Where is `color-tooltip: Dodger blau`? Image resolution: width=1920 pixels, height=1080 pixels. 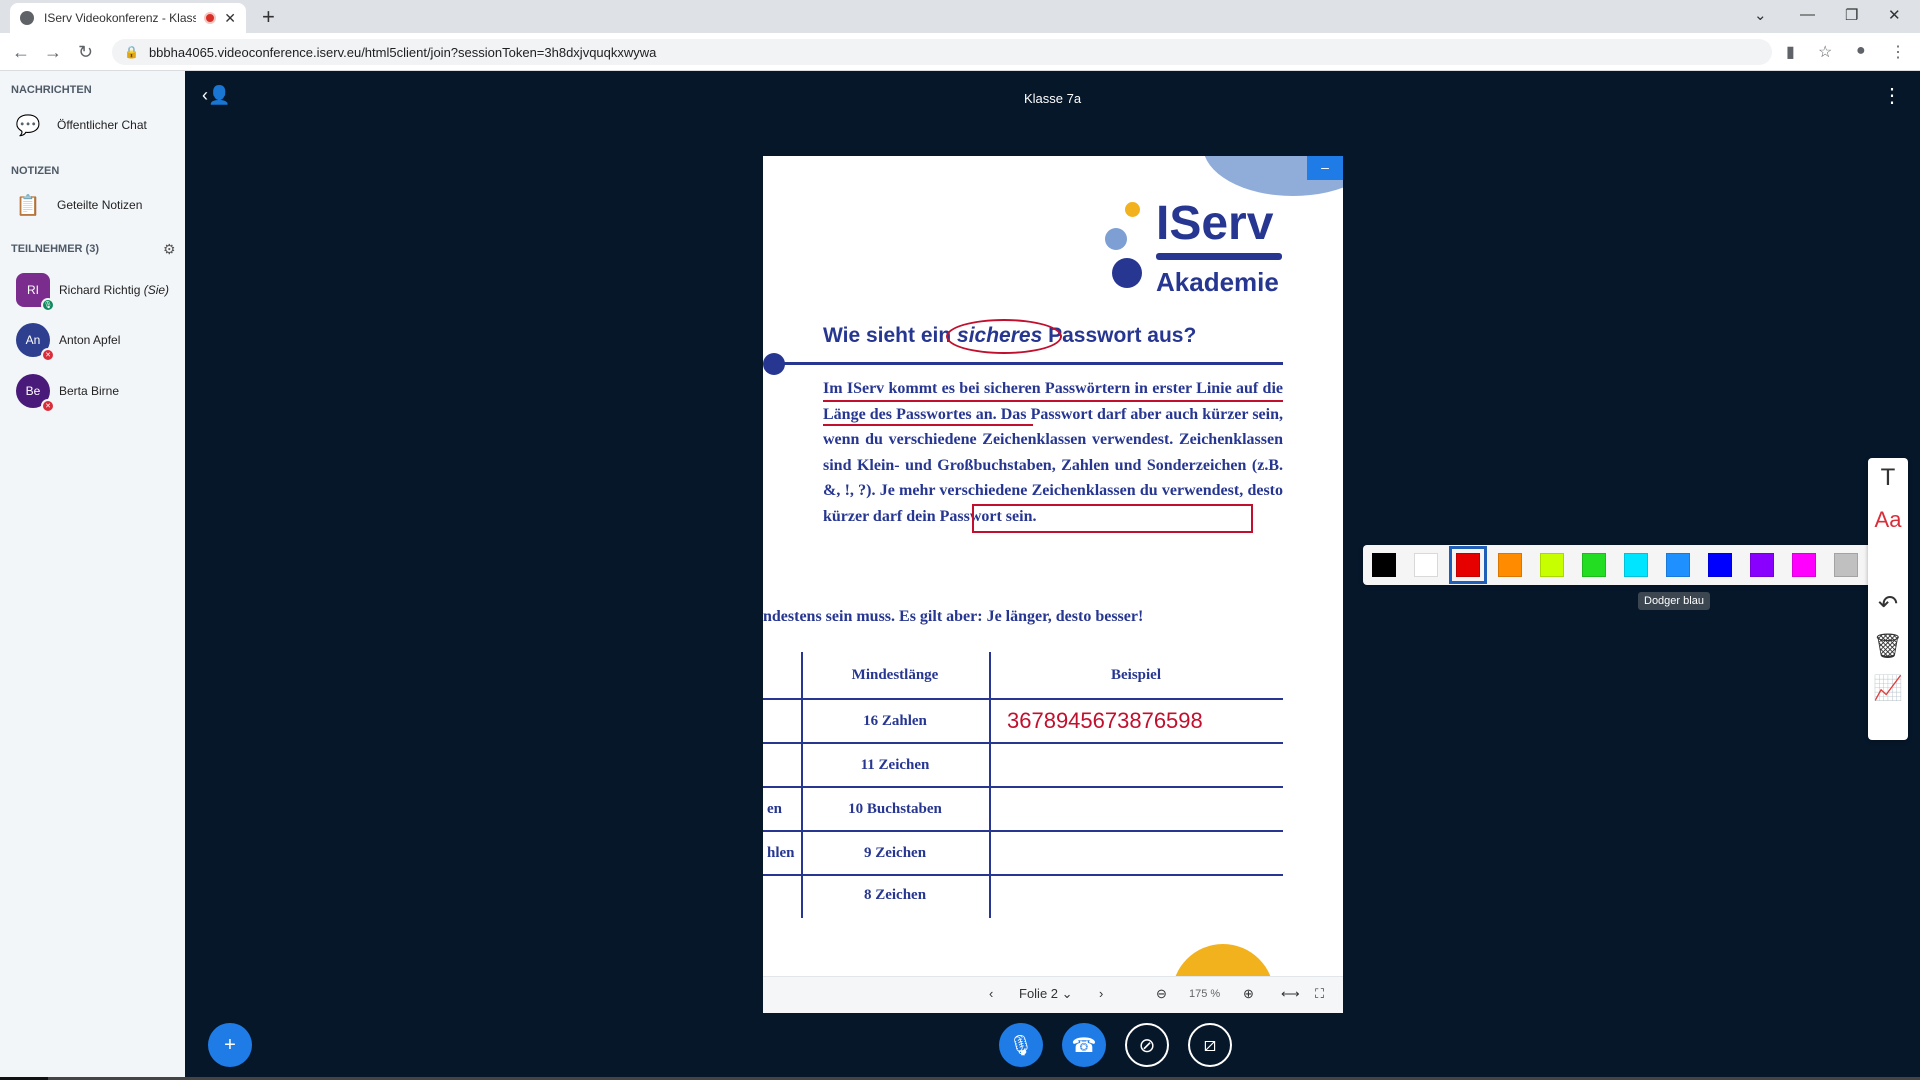 color-tooltip: Dodger blau is located at coordinates (1674, 601).